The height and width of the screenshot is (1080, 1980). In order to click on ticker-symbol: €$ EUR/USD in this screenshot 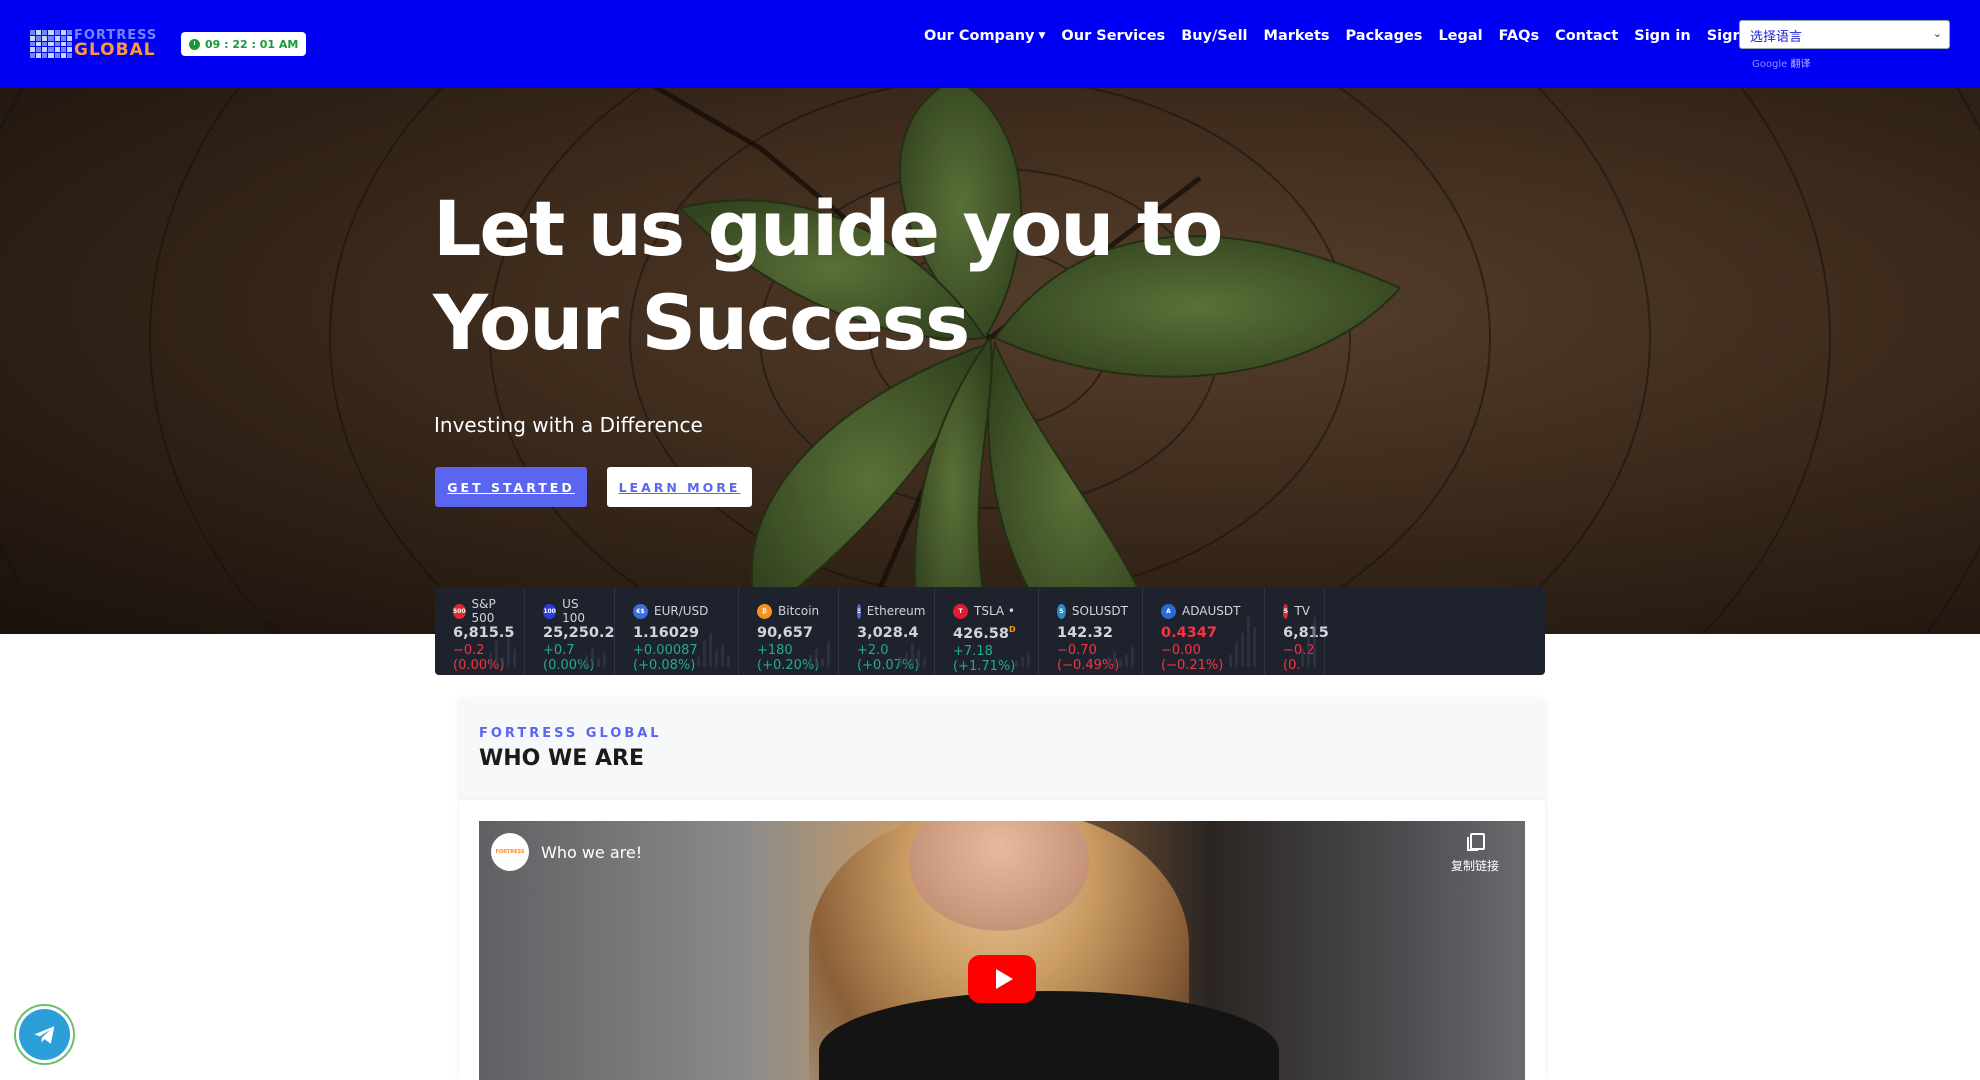, I will do `click(678, 611)`.